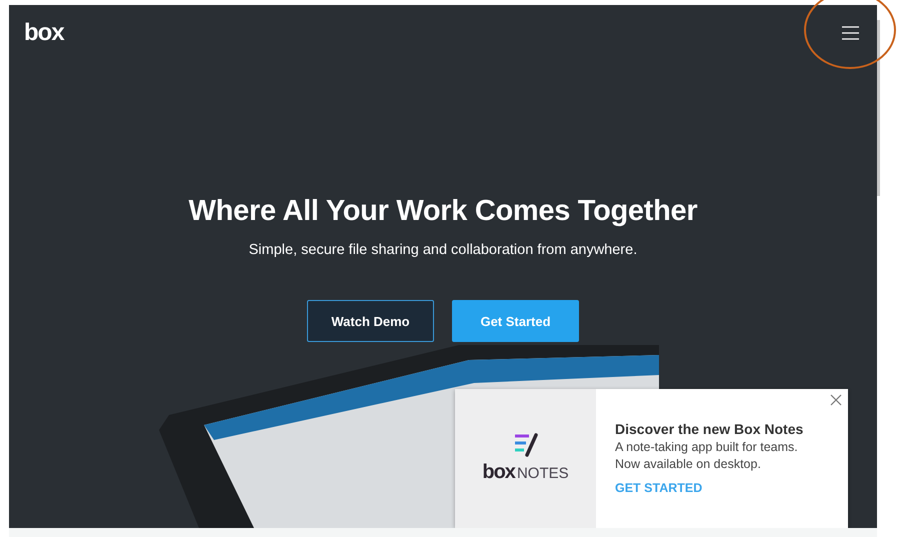  I want to click on menu-button, so click(850, 33).